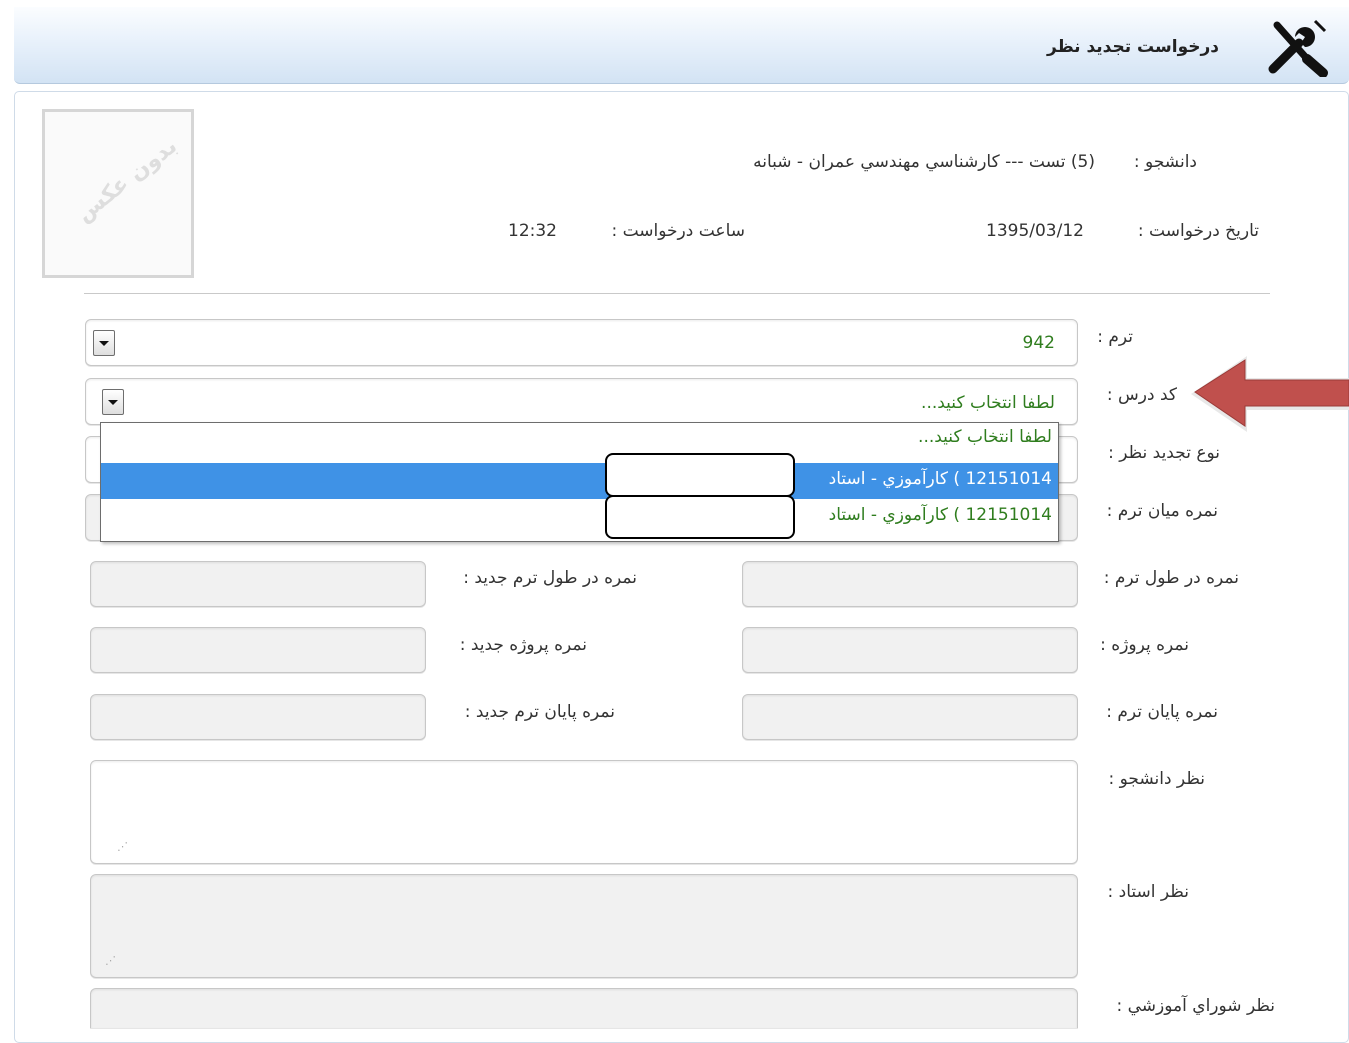  I want to click on term-label: ترم :, so click(1115, 337).